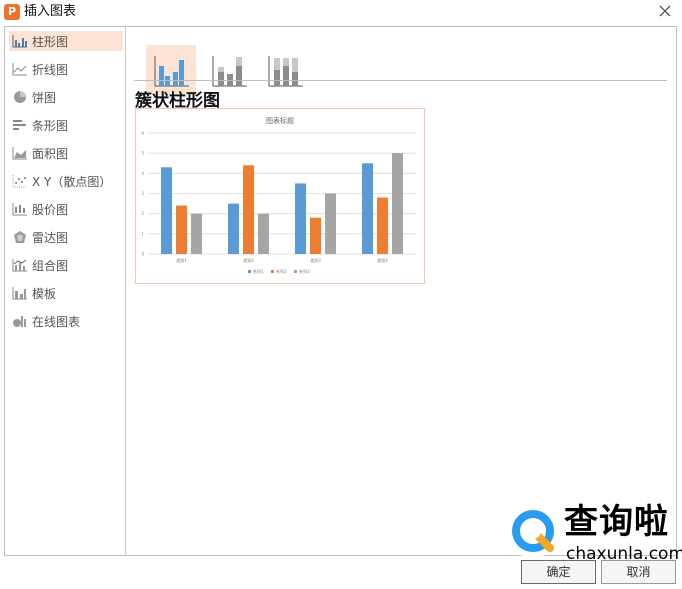 This screenshot has width=682, height=589. I want to click on clustered-column-icon, so click(171, 71).